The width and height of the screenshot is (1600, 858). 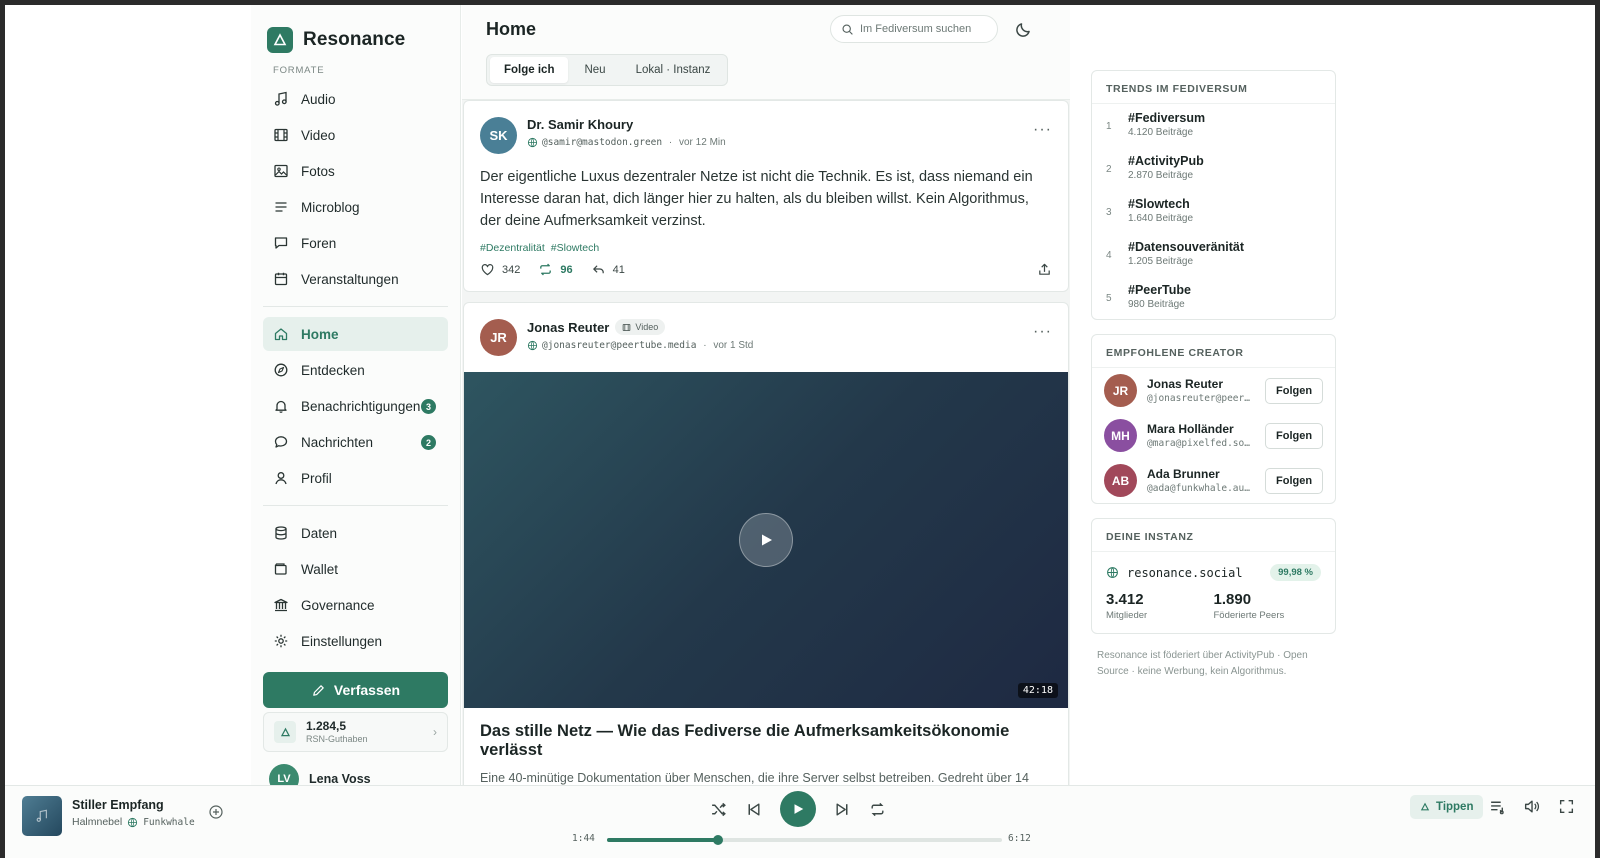 I want to click on like-button: 342, so click(x=500, y=269).